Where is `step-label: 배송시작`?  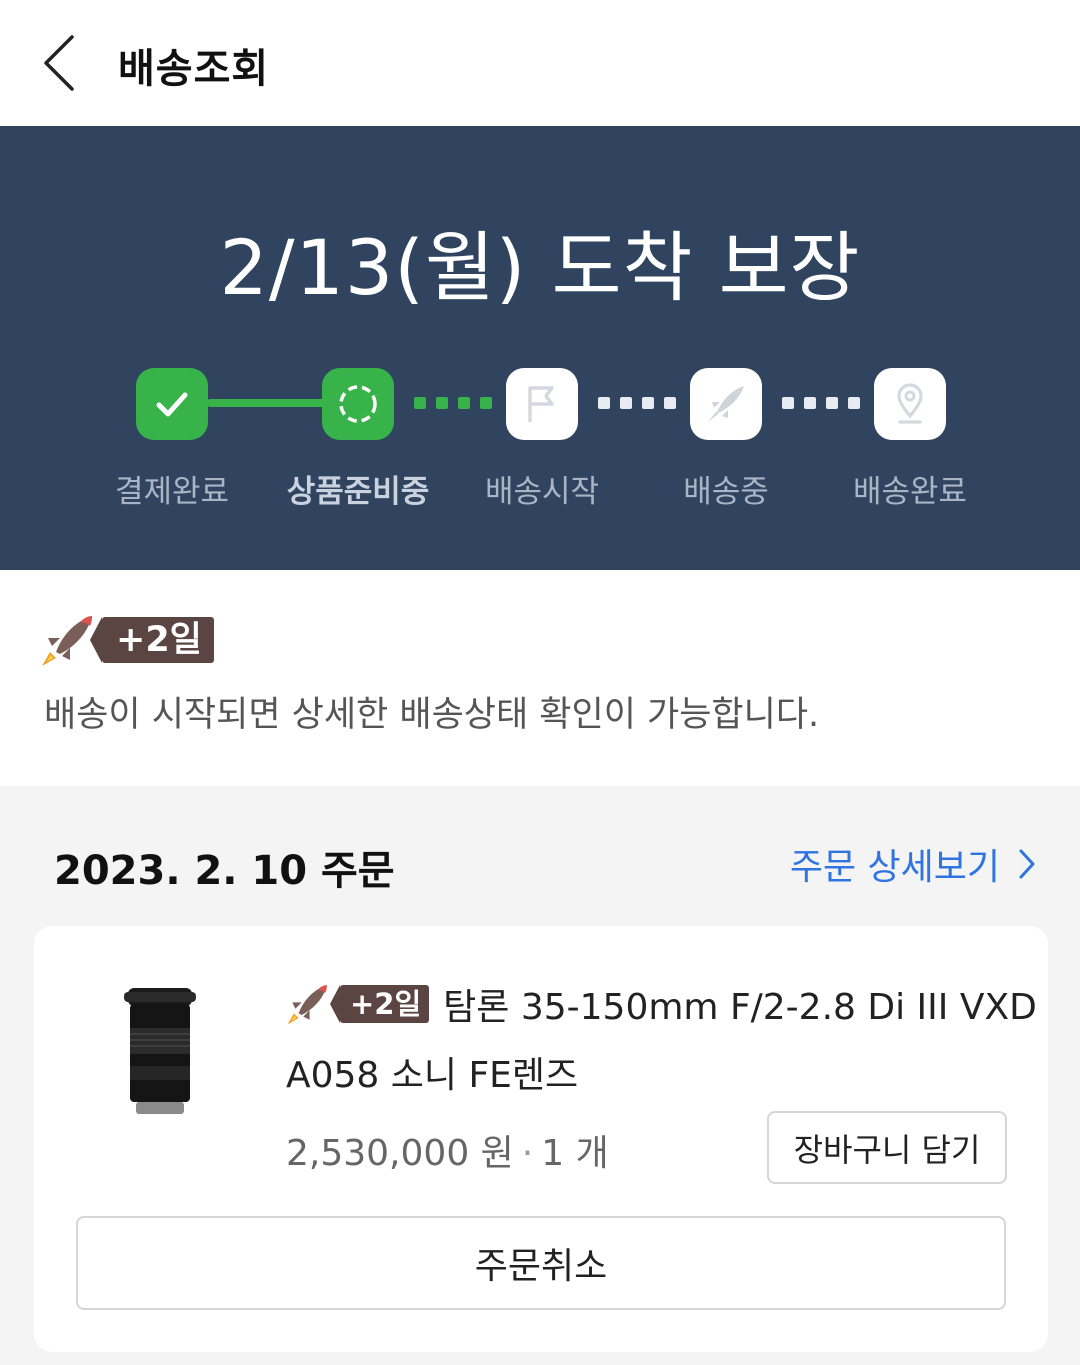
step-label: 배송시작 is located at coordinates (542, 492).